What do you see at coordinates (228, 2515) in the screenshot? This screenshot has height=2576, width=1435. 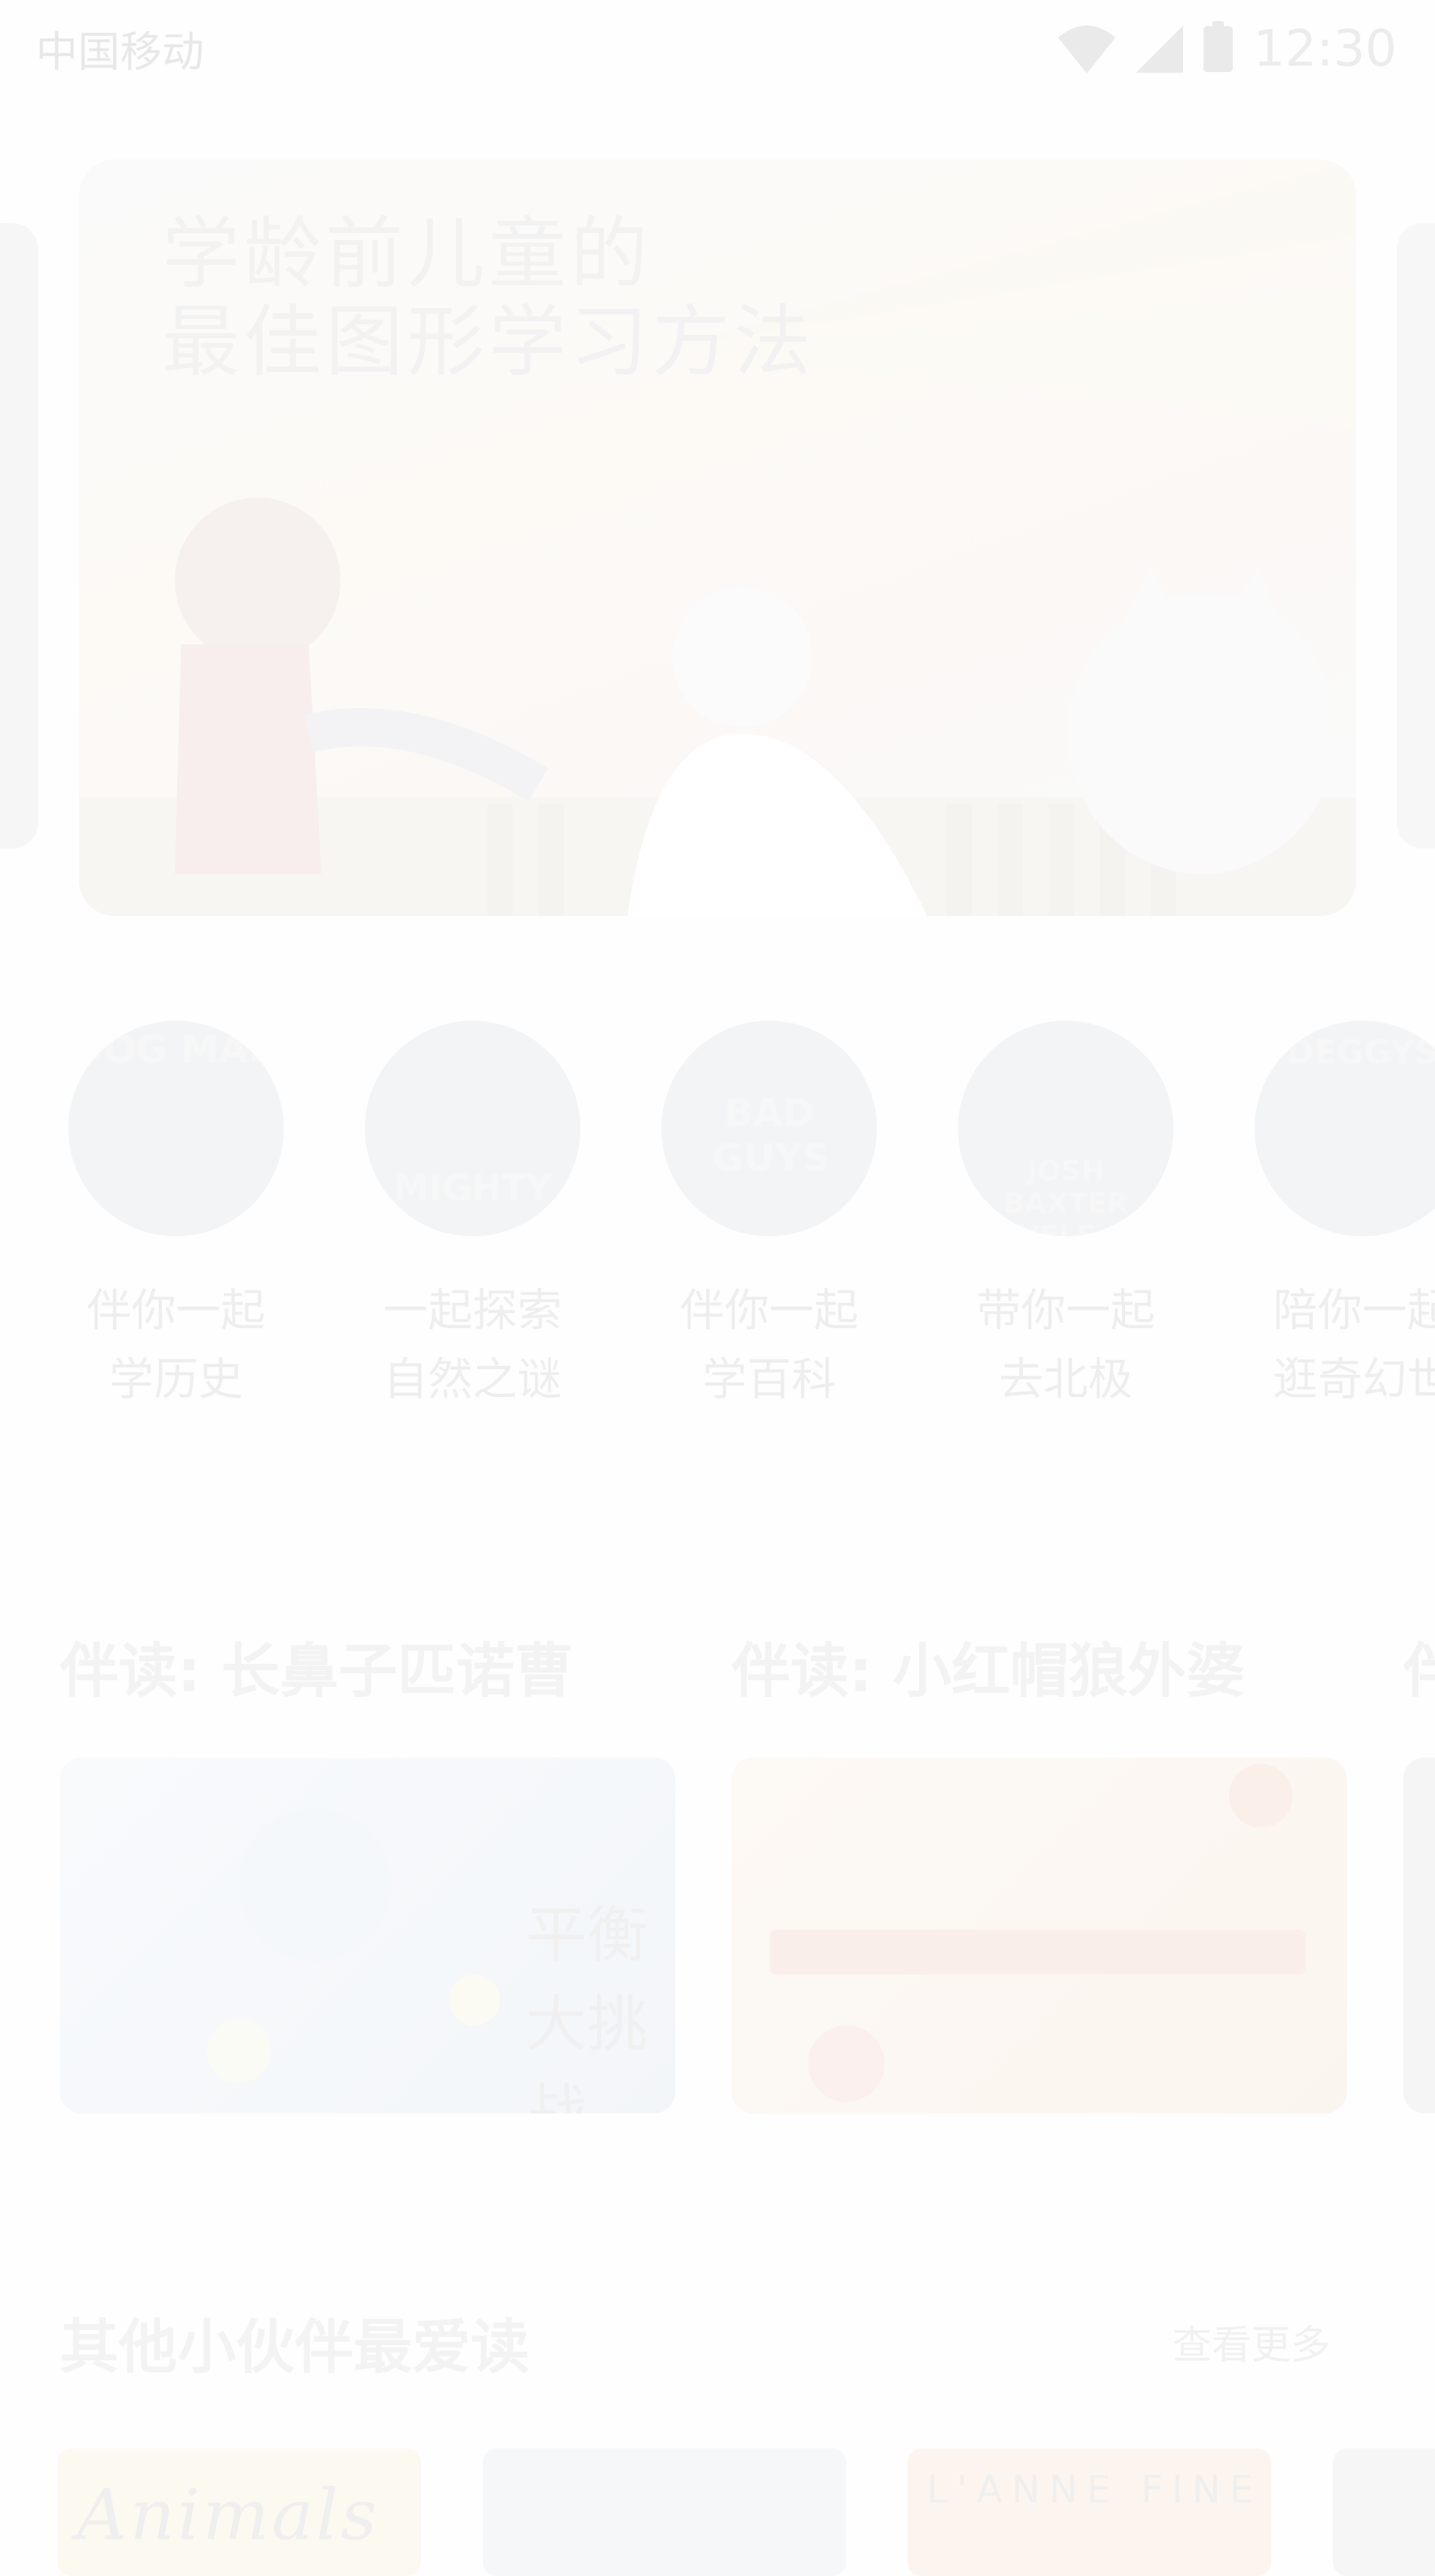 I see `book-title: Animals` at bounding box center [228, 2515].